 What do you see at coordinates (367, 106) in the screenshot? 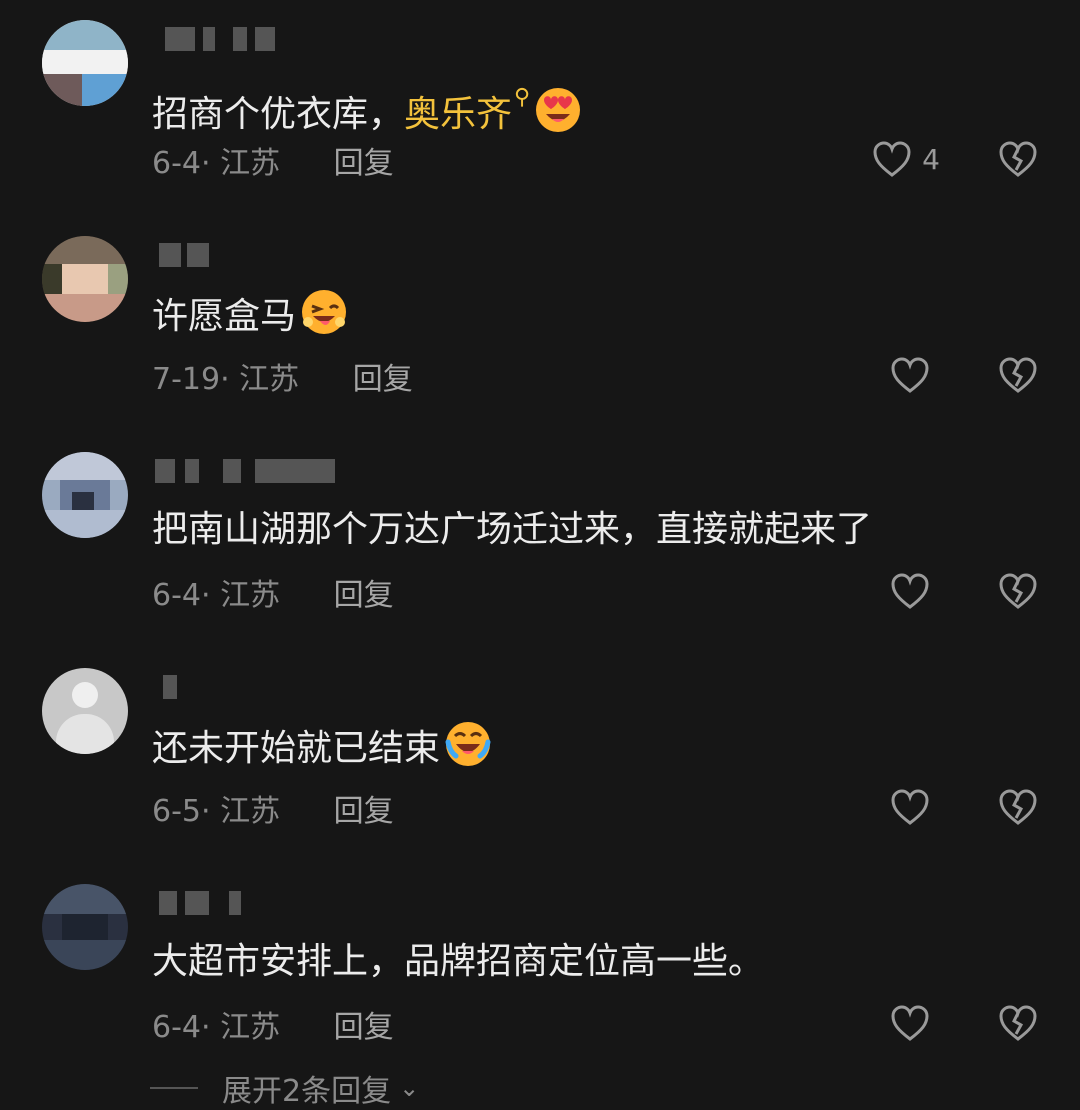
I see `comment-text: 招商个优衣库，奥乐齐⚲` at bounding box center [367, 106].